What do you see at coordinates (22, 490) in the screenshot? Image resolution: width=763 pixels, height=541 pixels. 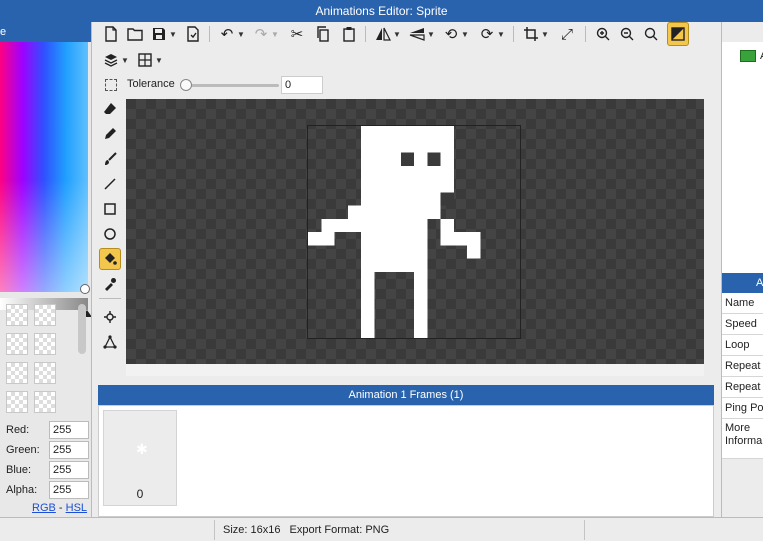 I see `alpha-label: Alpha:` at bounding box center [22, 490].